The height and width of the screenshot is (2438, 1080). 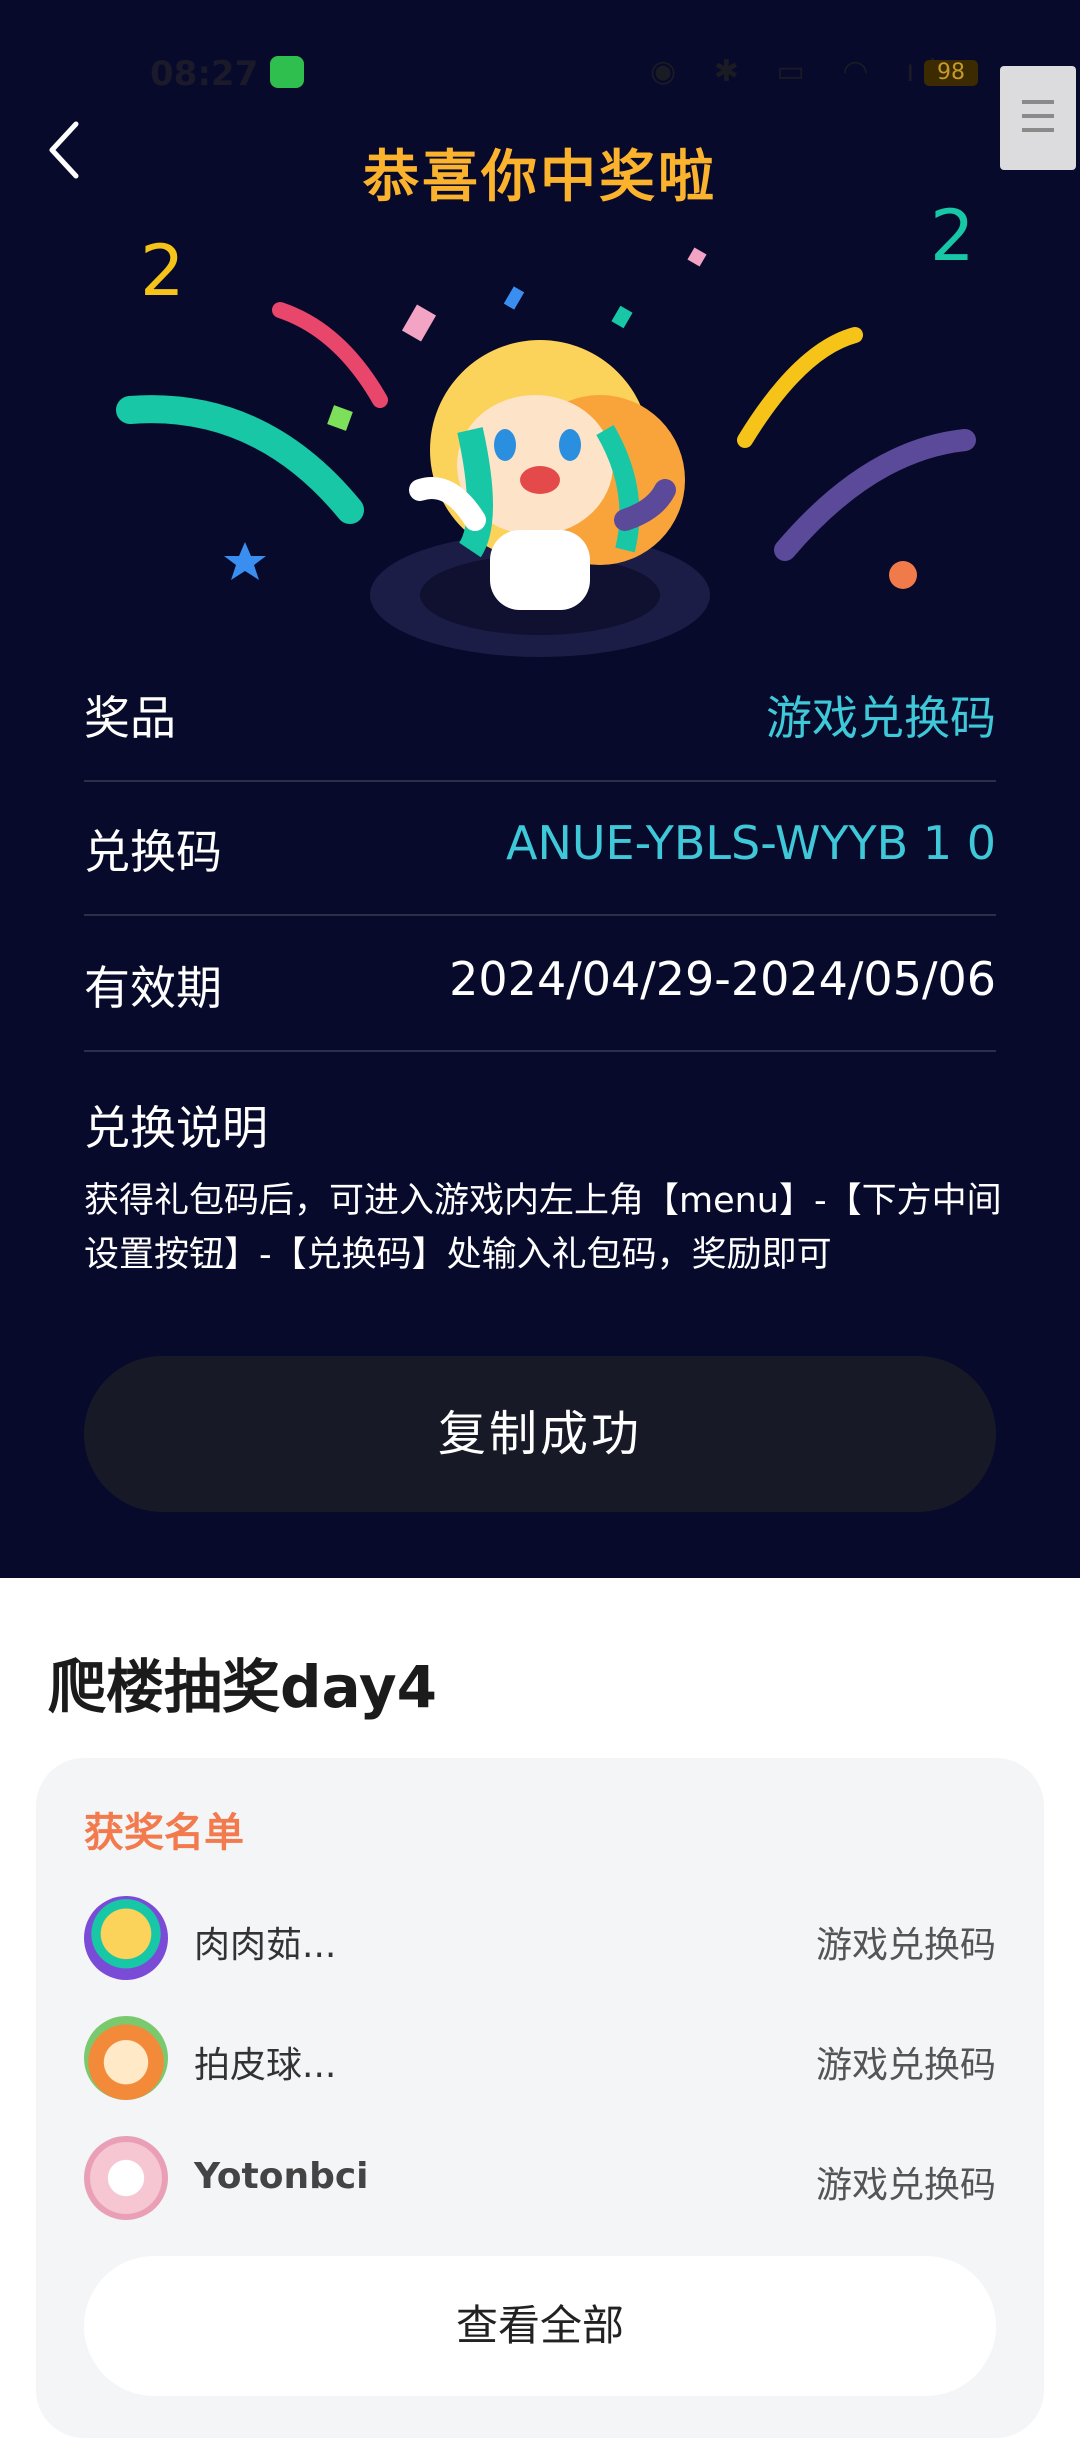 What do you see at coordinates (951, 73) in the screenshot?
I see `battery-indicator: 98` at bounding box center [951, 73].